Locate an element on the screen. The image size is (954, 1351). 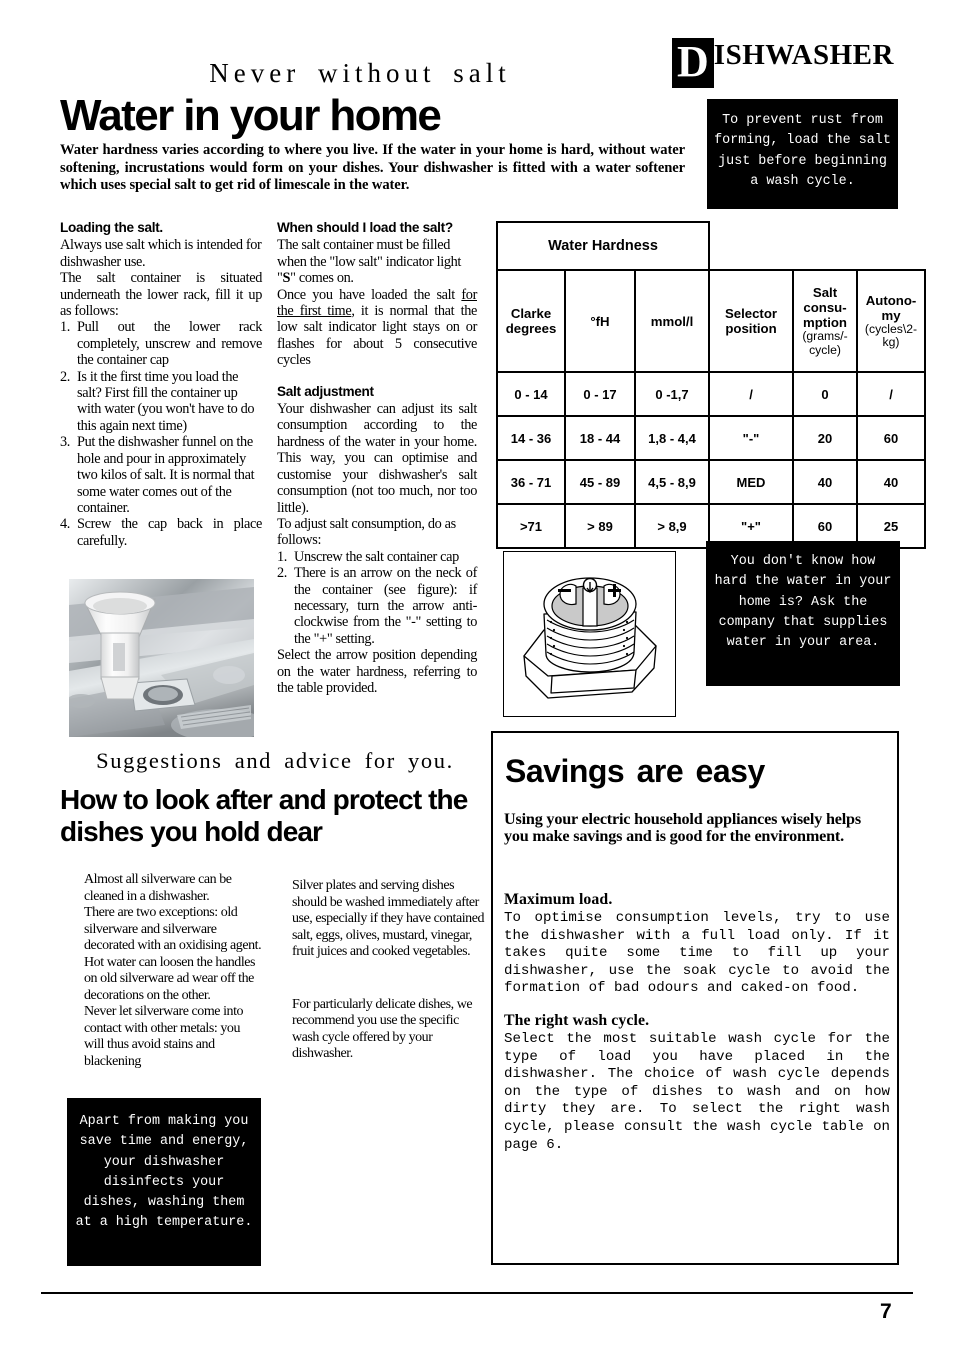
col-header-fh: °fH is located at coordinates (600, 321).